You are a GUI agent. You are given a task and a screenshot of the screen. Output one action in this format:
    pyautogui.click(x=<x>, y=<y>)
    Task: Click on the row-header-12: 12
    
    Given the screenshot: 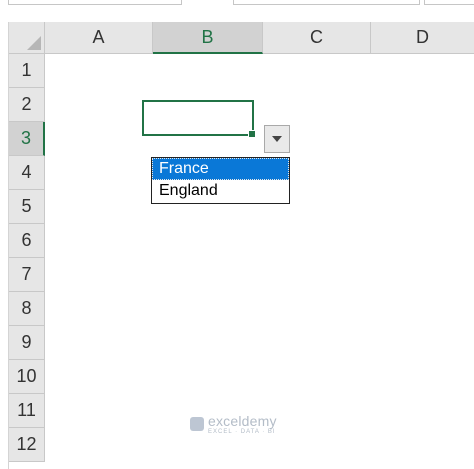 What is the action you would take?
    pyautogui.click(x=27, y=445)
    